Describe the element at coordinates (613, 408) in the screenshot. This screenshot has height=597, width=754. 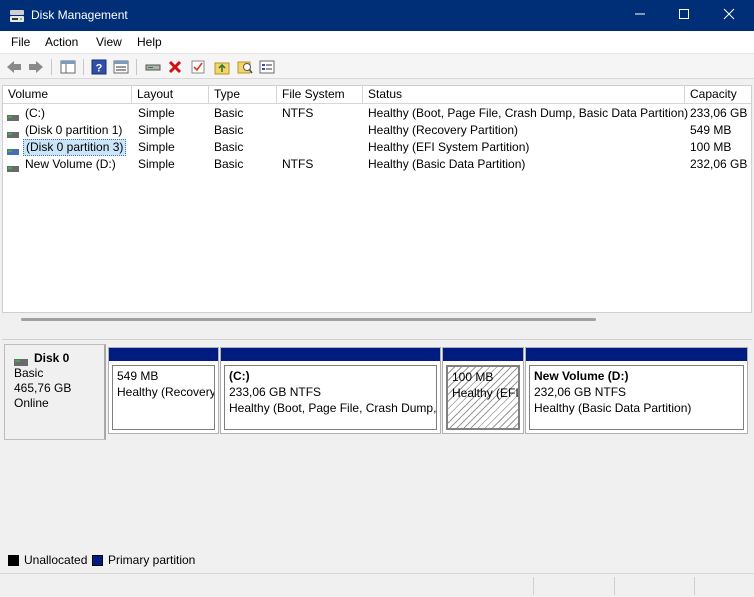
I see `partition-status: Healthy (Basic Data Partition)` at that location.